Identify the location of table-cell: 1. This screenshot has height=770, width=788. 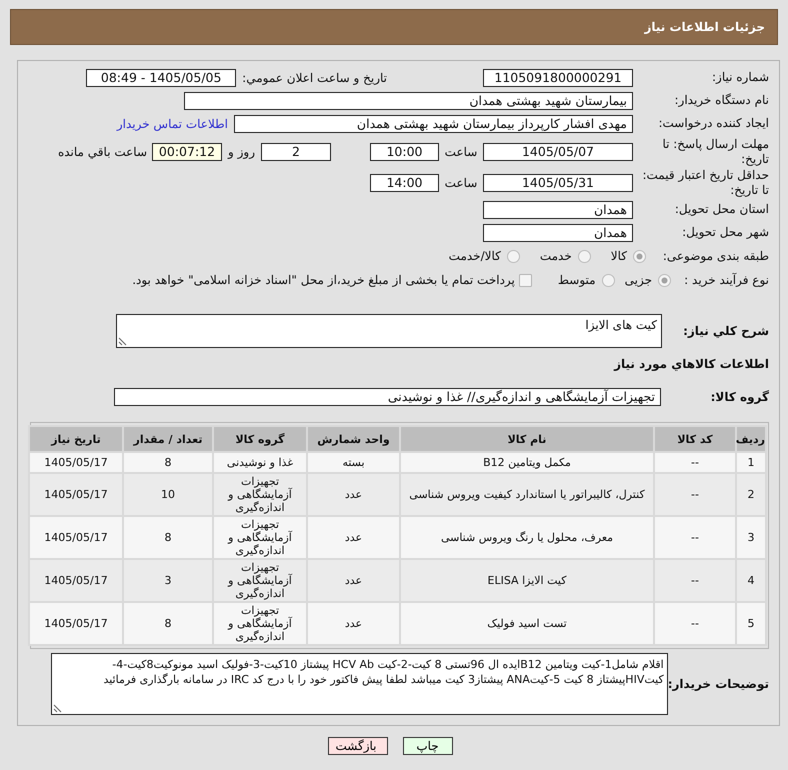
(751, 462).